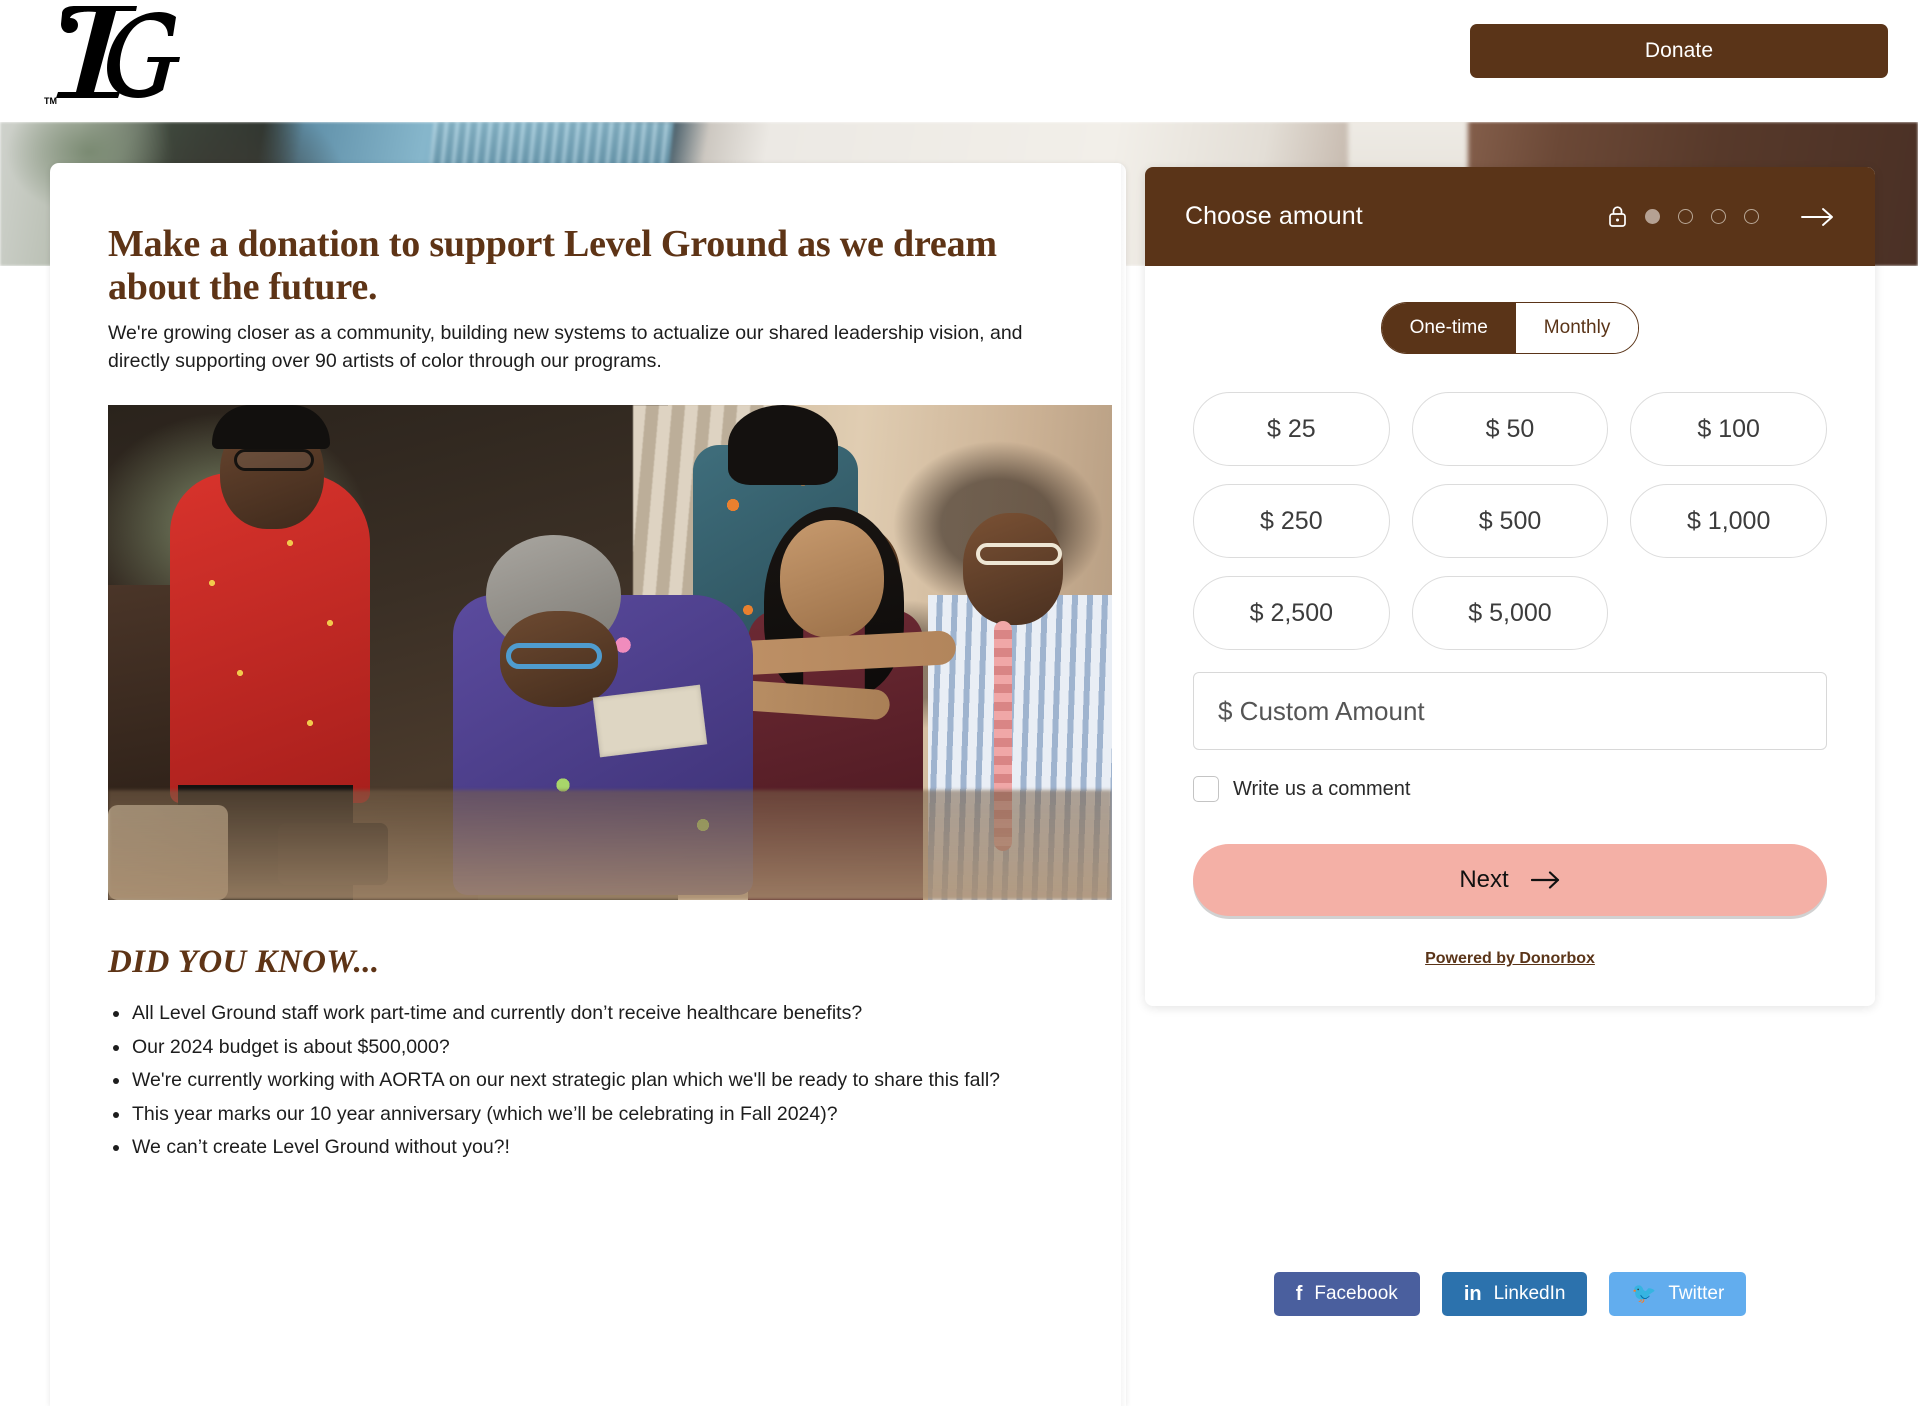 Image resolution: width=1918 pixels, height=1406 pixels. Describe the element at coordinates (1696, 1293) in the screenshot. I see `share-twitter-label: Twitter` at that location.